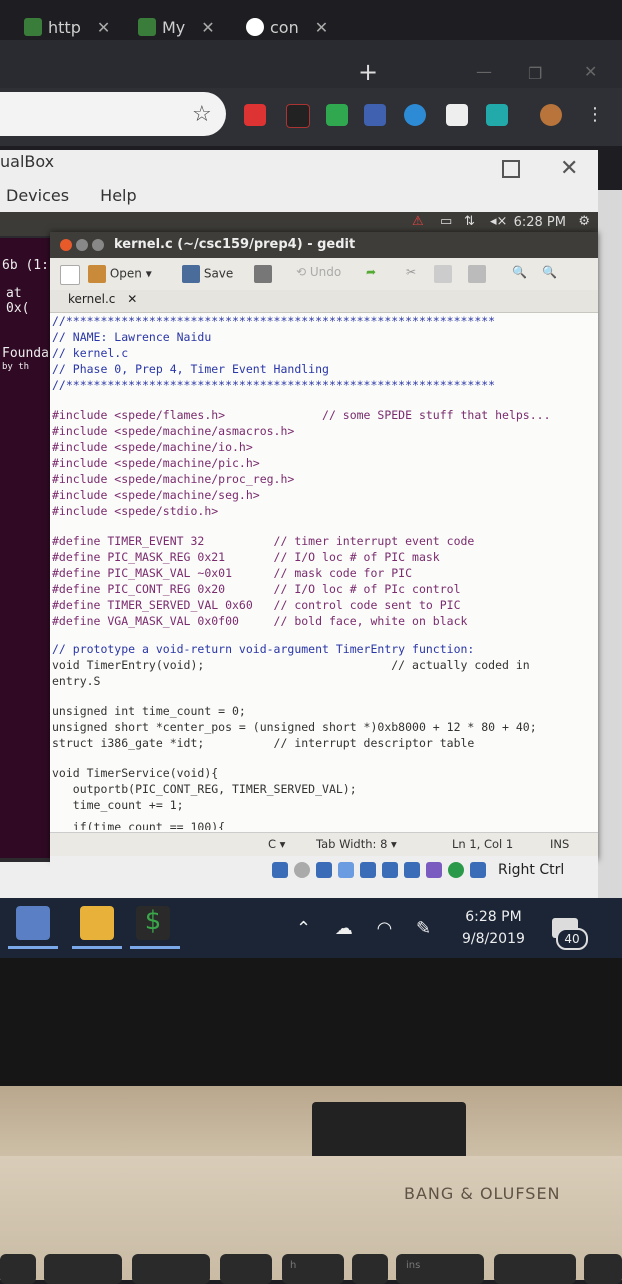 This screenshot has width=622, height=1284. What do you see at coordinates (385, 928) in the screenshot?
I see `wifi-icon: ◠` at bounding box center [385, 928].